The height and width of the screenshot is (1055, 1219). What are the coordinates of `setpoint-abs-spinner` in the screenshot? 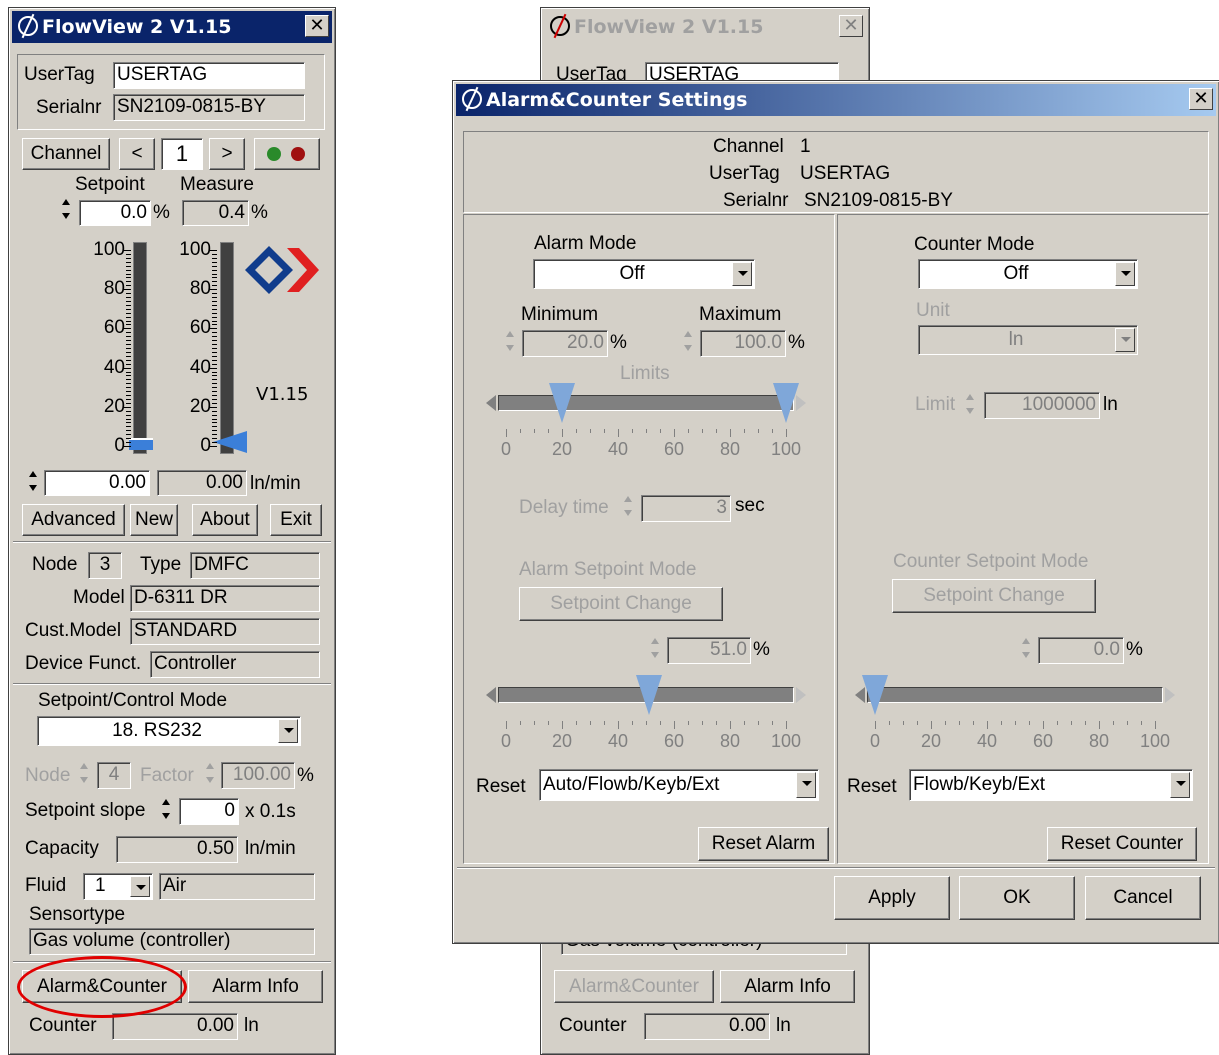 It's located at (34, 481).